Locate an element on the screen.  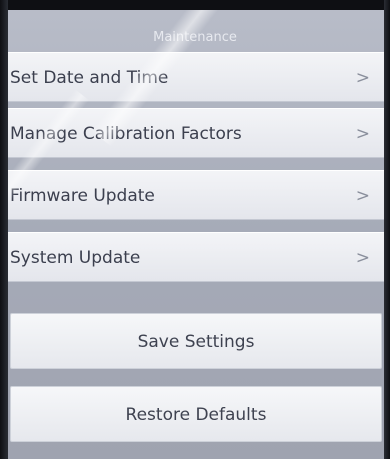
section-title: Maintenance is located at coordinates (195, 37).